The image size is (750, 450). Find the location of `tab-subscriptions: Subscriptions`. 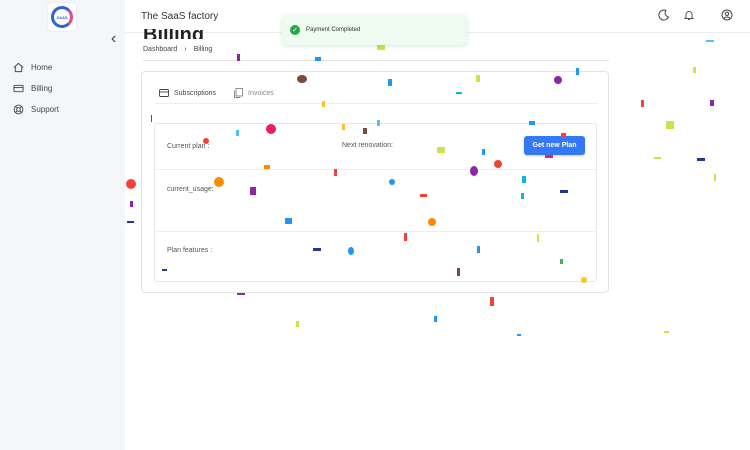

tab-subscriptions: Subscriptions is located at coordinates (187, 93).